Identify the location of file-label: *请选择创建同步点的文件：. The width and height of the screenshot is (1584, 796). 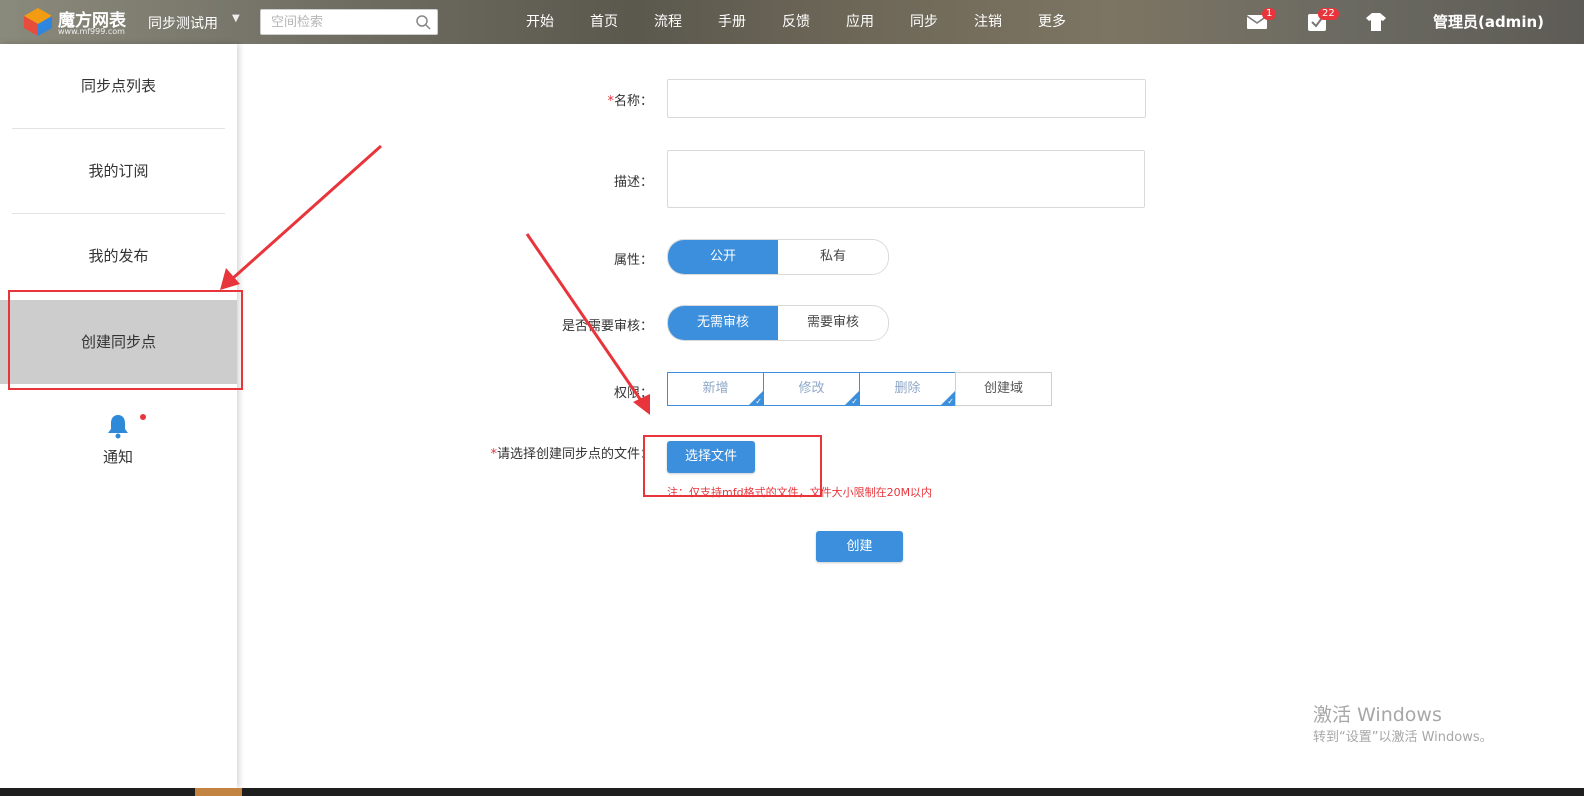
(546, 452).